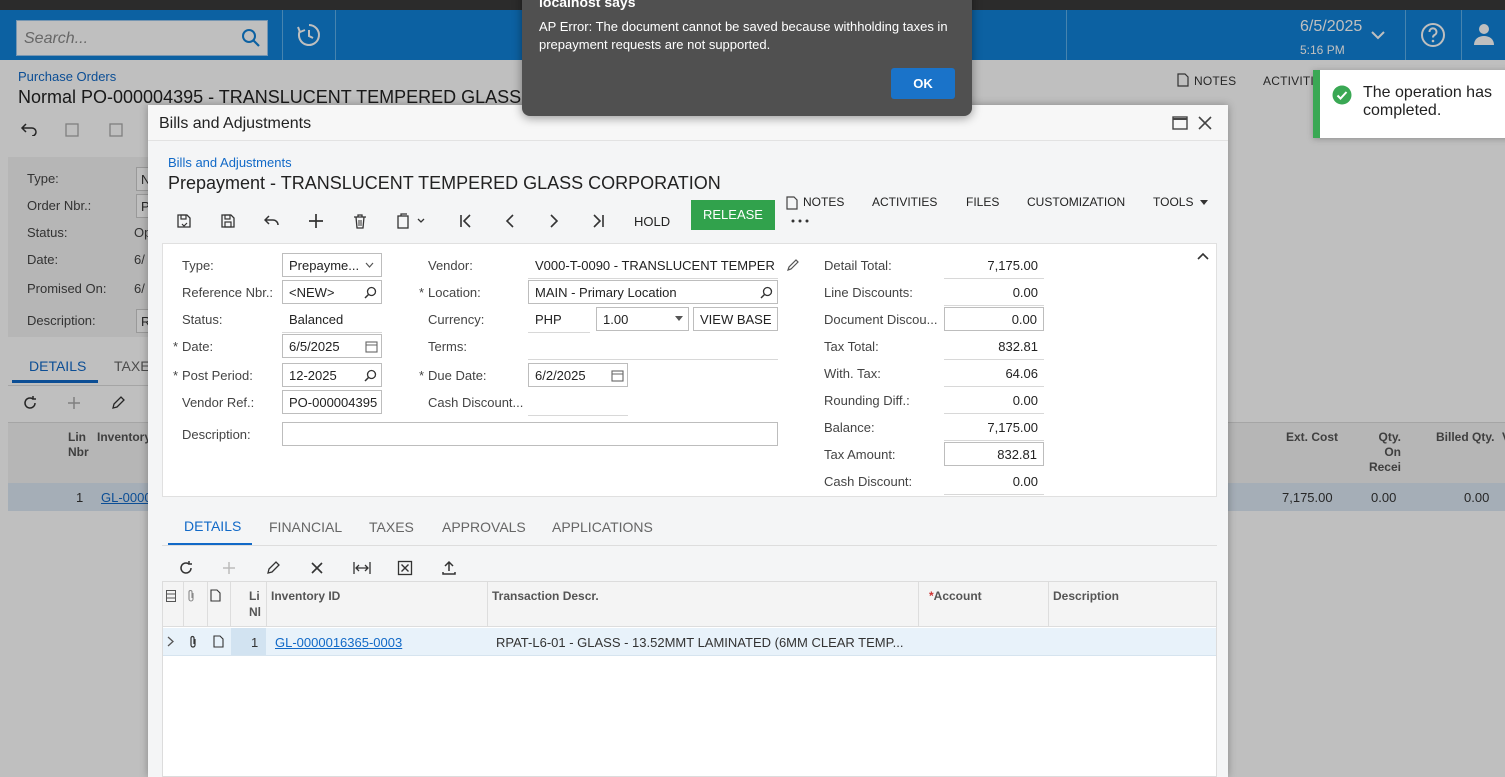 The image size is (1505, 777). I want to click on dialog-title: Bills and Adjustments, so click(235, 123).